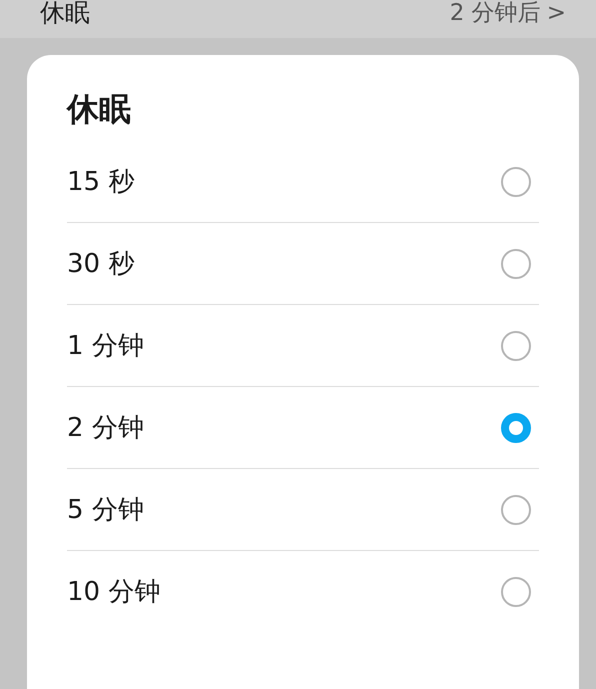 This screenshot has height=689, width=596. I want to click on option-label: 10 分钟, so click(114, 592).